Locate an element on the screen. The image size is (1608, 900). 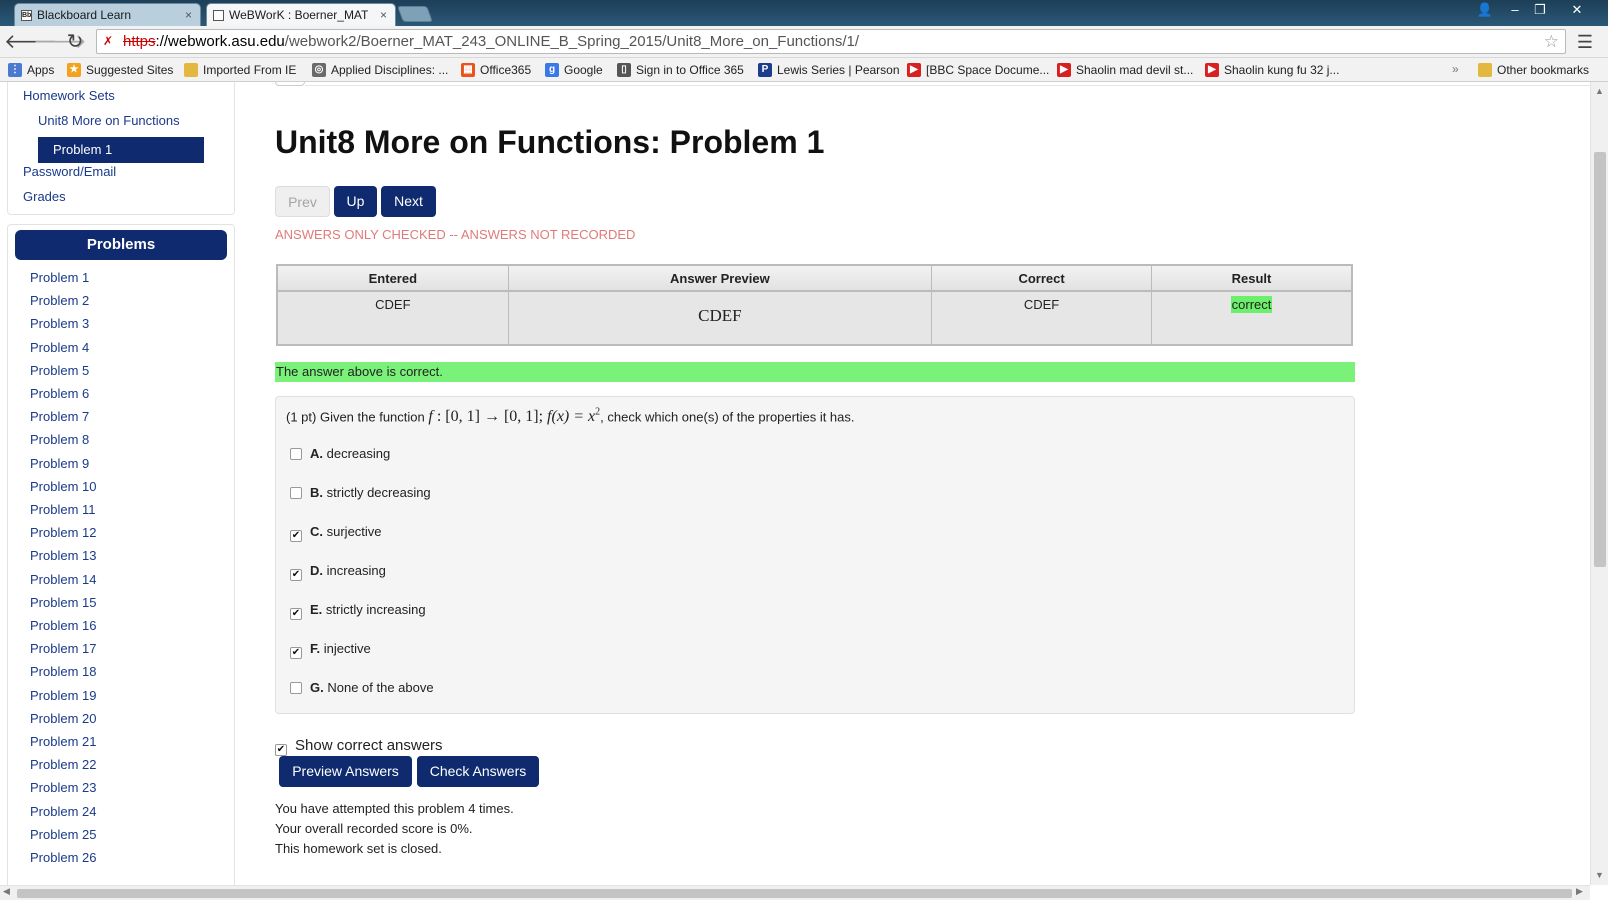
bookmark-suggested-sites: ★ Suggested Sites is located at coordinates (120, 70).